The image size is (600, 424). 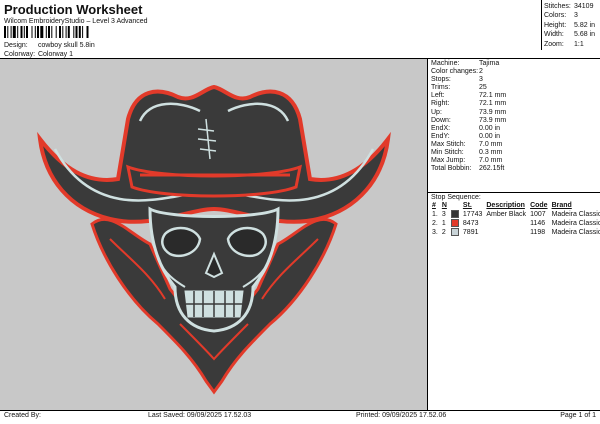 I want to click on stop-num: 2., so click(x=435, y=223).